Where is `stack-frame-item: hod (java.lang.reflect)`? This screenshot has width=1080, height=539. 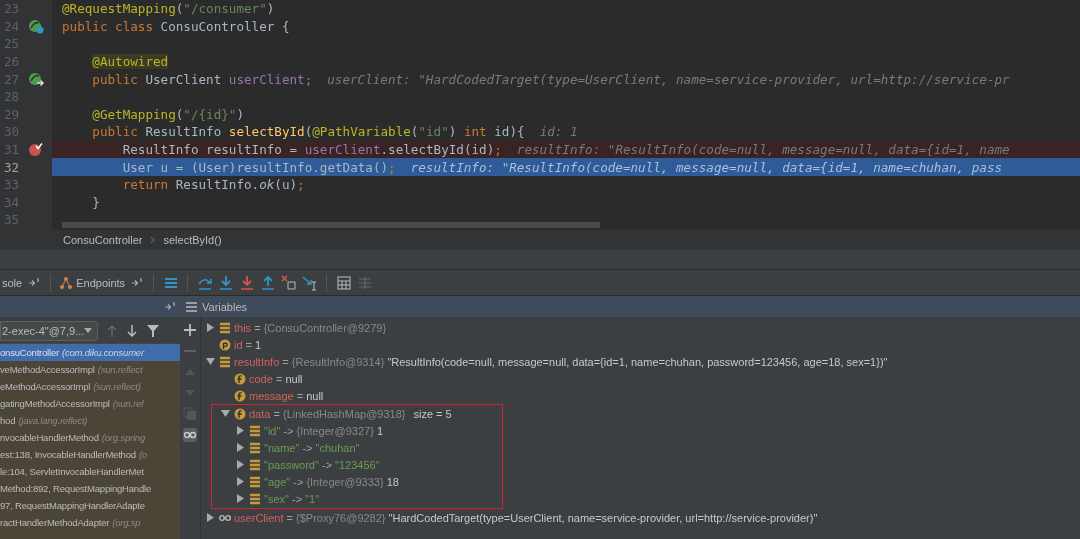 stack-frame-item: hod (java.lang.reflect) is located at coordinates (90, 420).